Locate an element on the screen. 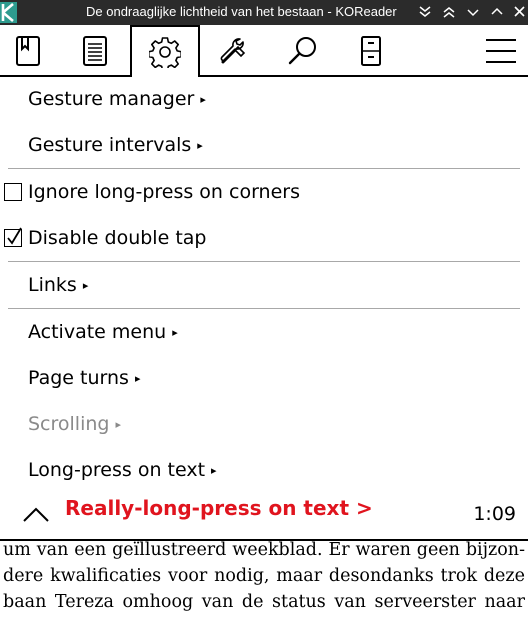  tab-main-menu is located at coordinates (501, 51).